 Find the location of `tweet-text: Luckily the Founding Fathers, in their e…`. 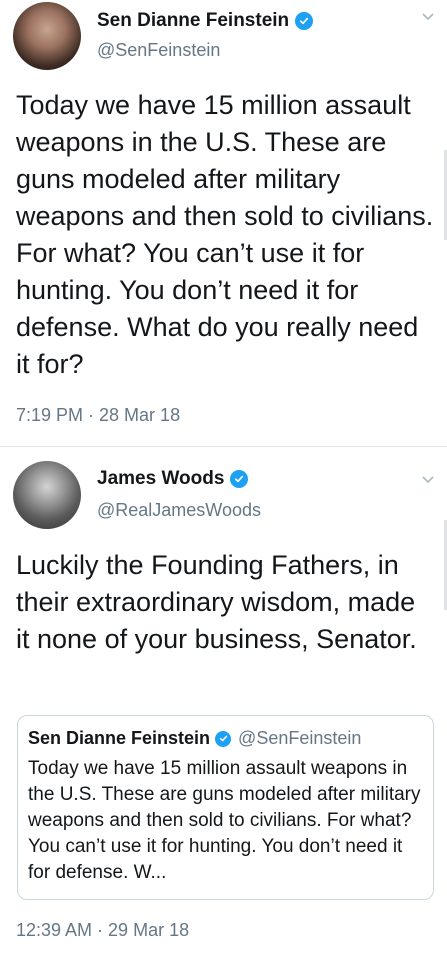

tweet-text: Luckily the Founding Fathers, in their e… is located at coordinates (216, 602).